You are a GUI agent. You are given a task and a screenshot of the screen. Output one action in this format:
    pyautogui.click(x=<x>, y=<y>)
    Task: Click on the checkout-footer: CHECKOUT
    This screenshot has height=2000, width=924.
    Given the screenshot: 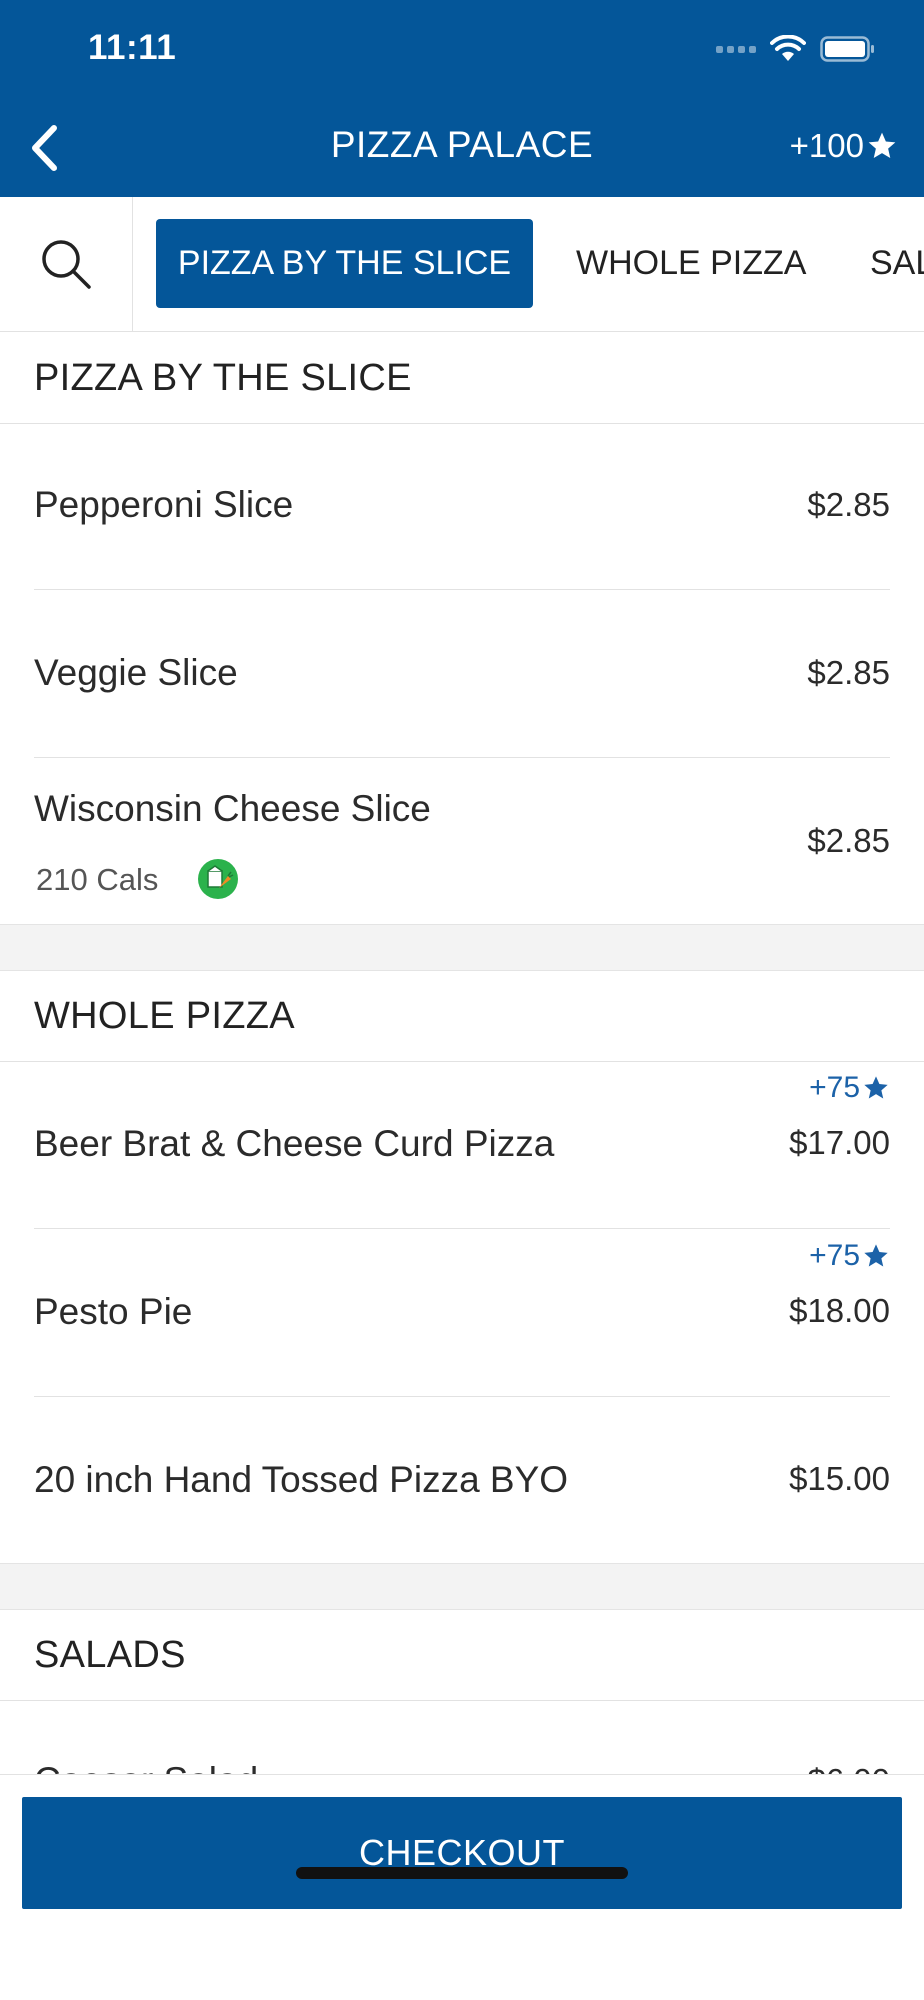 What is the action you would take?
    pyautogui.click(x=462, y=1887)
    